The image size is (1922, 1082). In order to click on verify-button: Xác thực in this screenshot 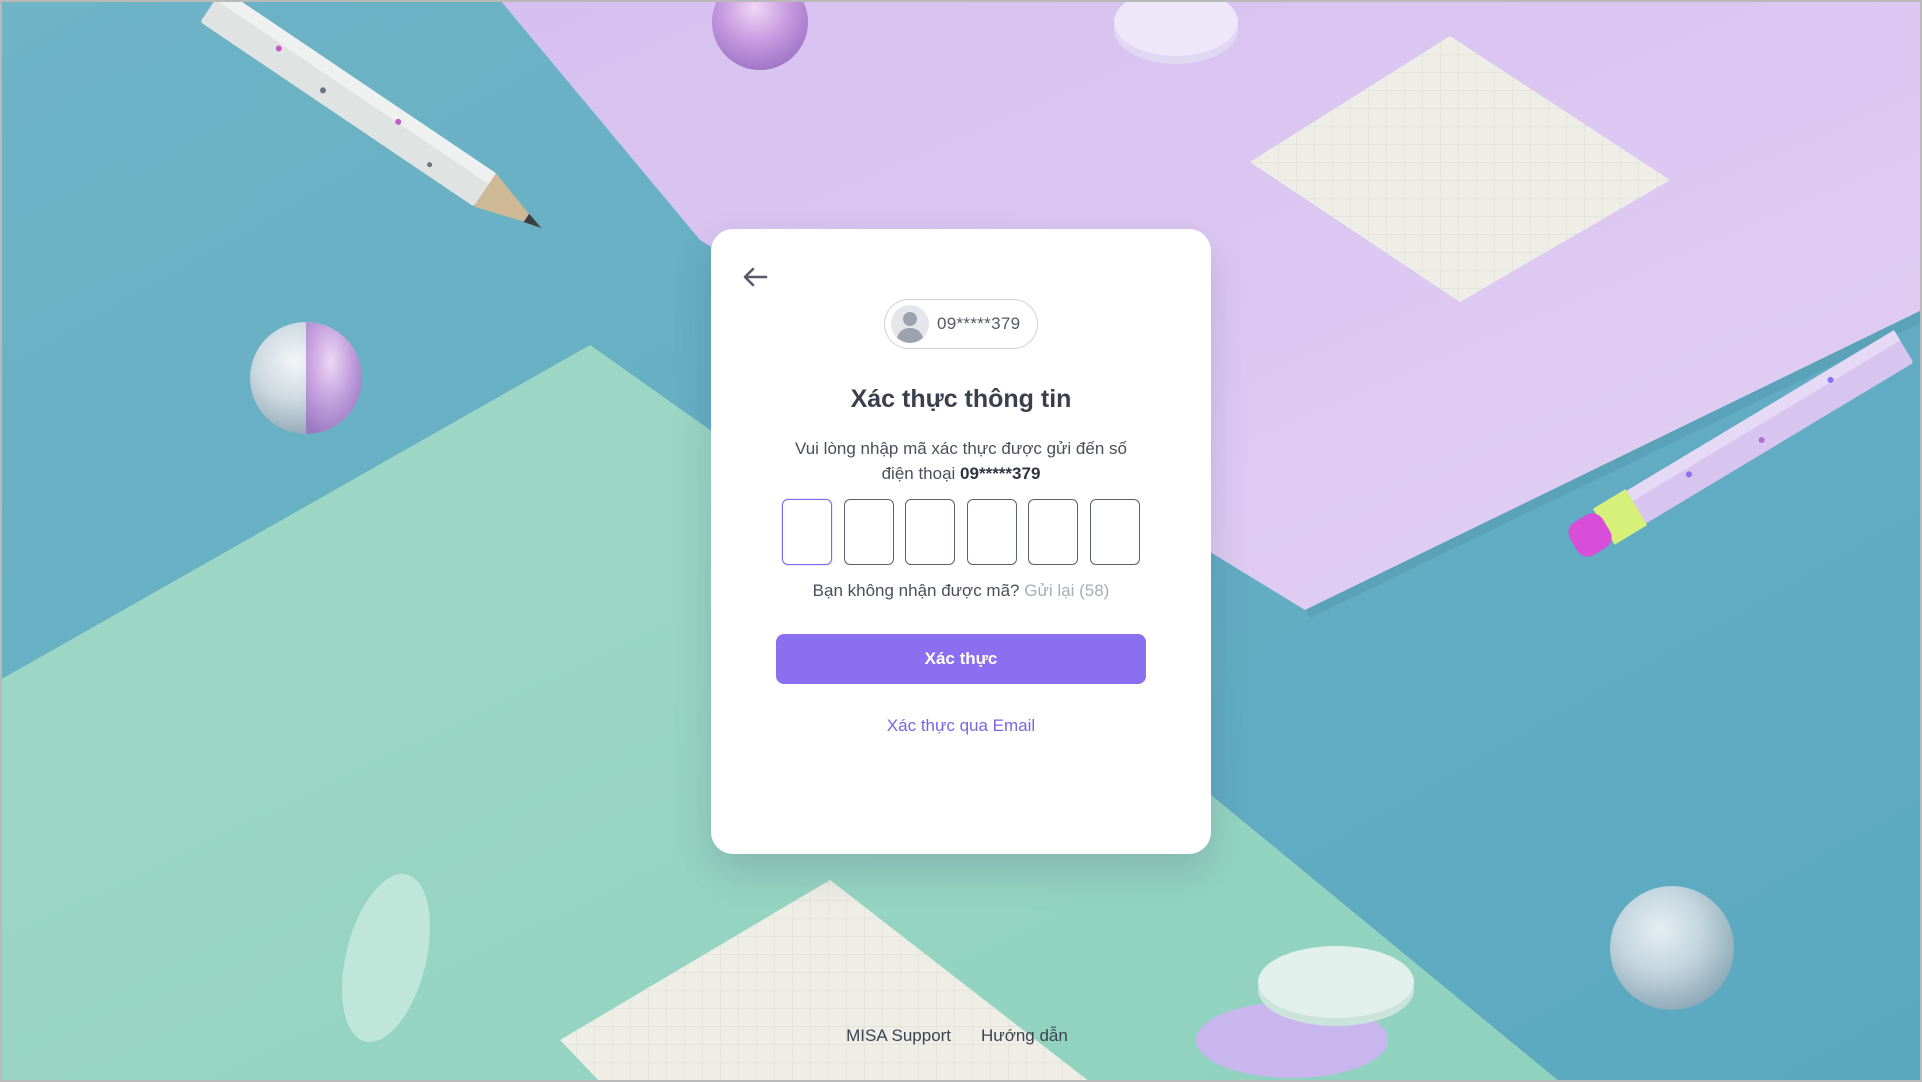, I will do `click(961, 659)`.